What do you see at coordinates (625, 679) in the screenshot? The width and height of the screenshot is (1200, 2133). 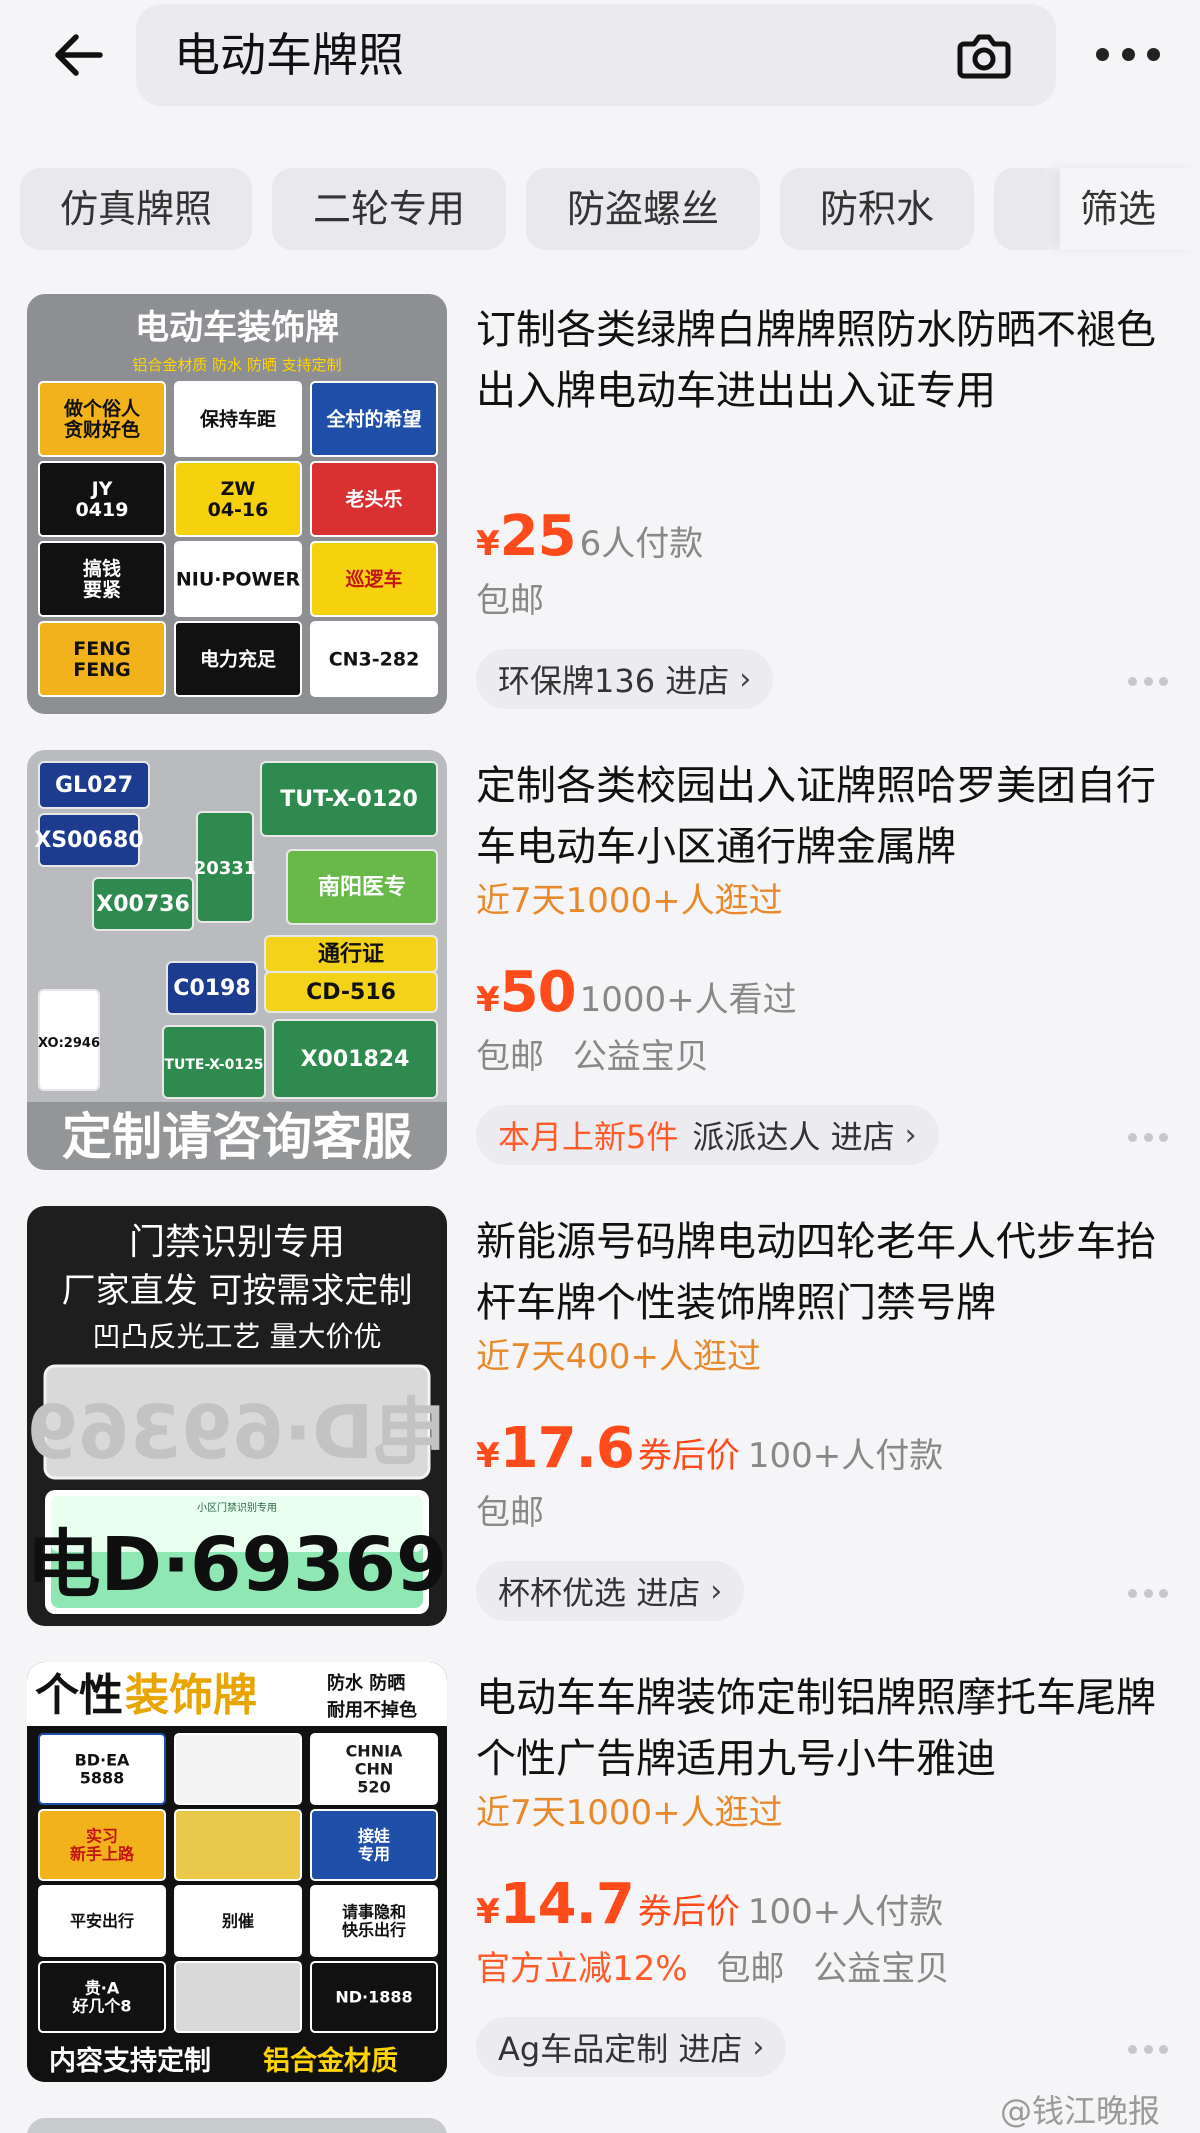 I see `store-link: 环保牌136 进店 ›` at bounding box center [625, 679].